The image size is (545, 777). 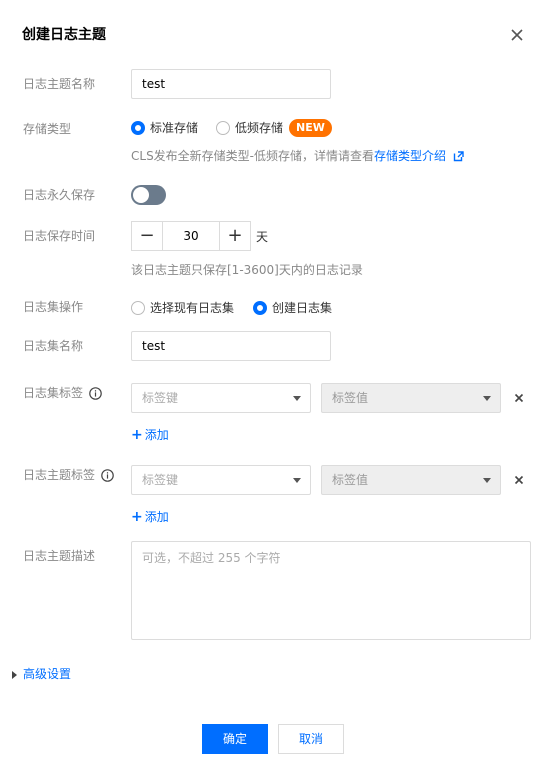 What do you see at coordinates (59, 195) in the screenshot?
I see `permanent-label: 日志永久保存` at bounding box center [59, 195].